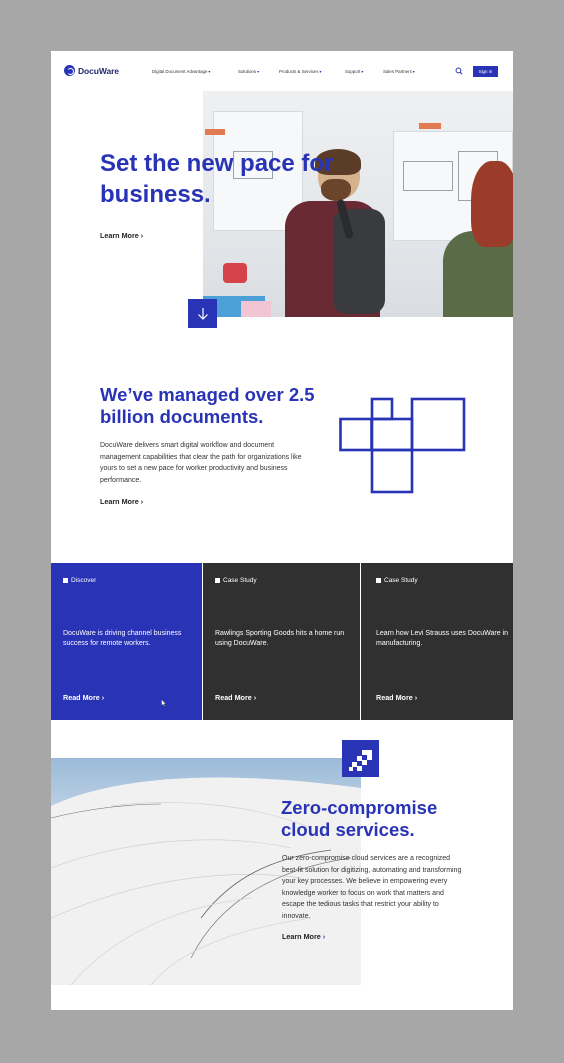 The width and height of the screenshot is (564, 1063). Describe the element at coordinates (492, 204) in the screenshot. I see `second-person-hair` at that location.